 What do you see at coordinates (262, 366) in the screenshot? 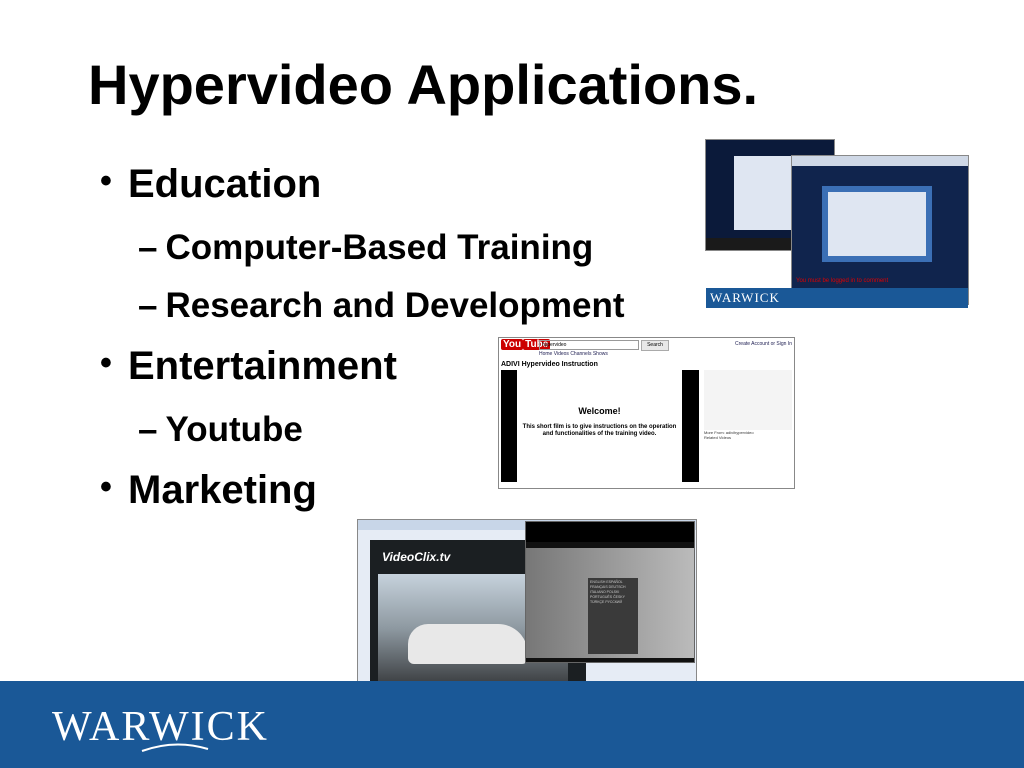
I see `bullet-text: Entertainment` at bounding box center [262, 366].